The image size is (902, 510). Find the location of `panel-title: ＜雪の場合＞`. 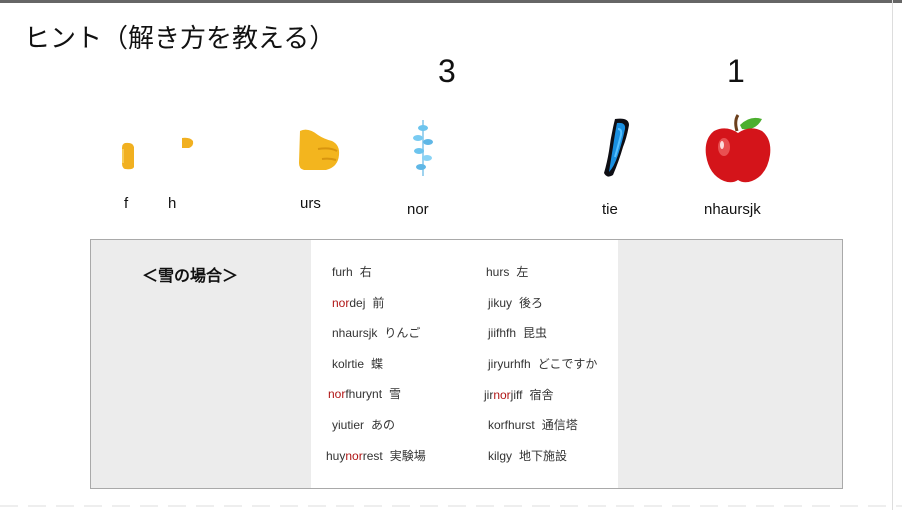

panel-title: ＜雪の場合＞ is located at coordinates (190, 275).